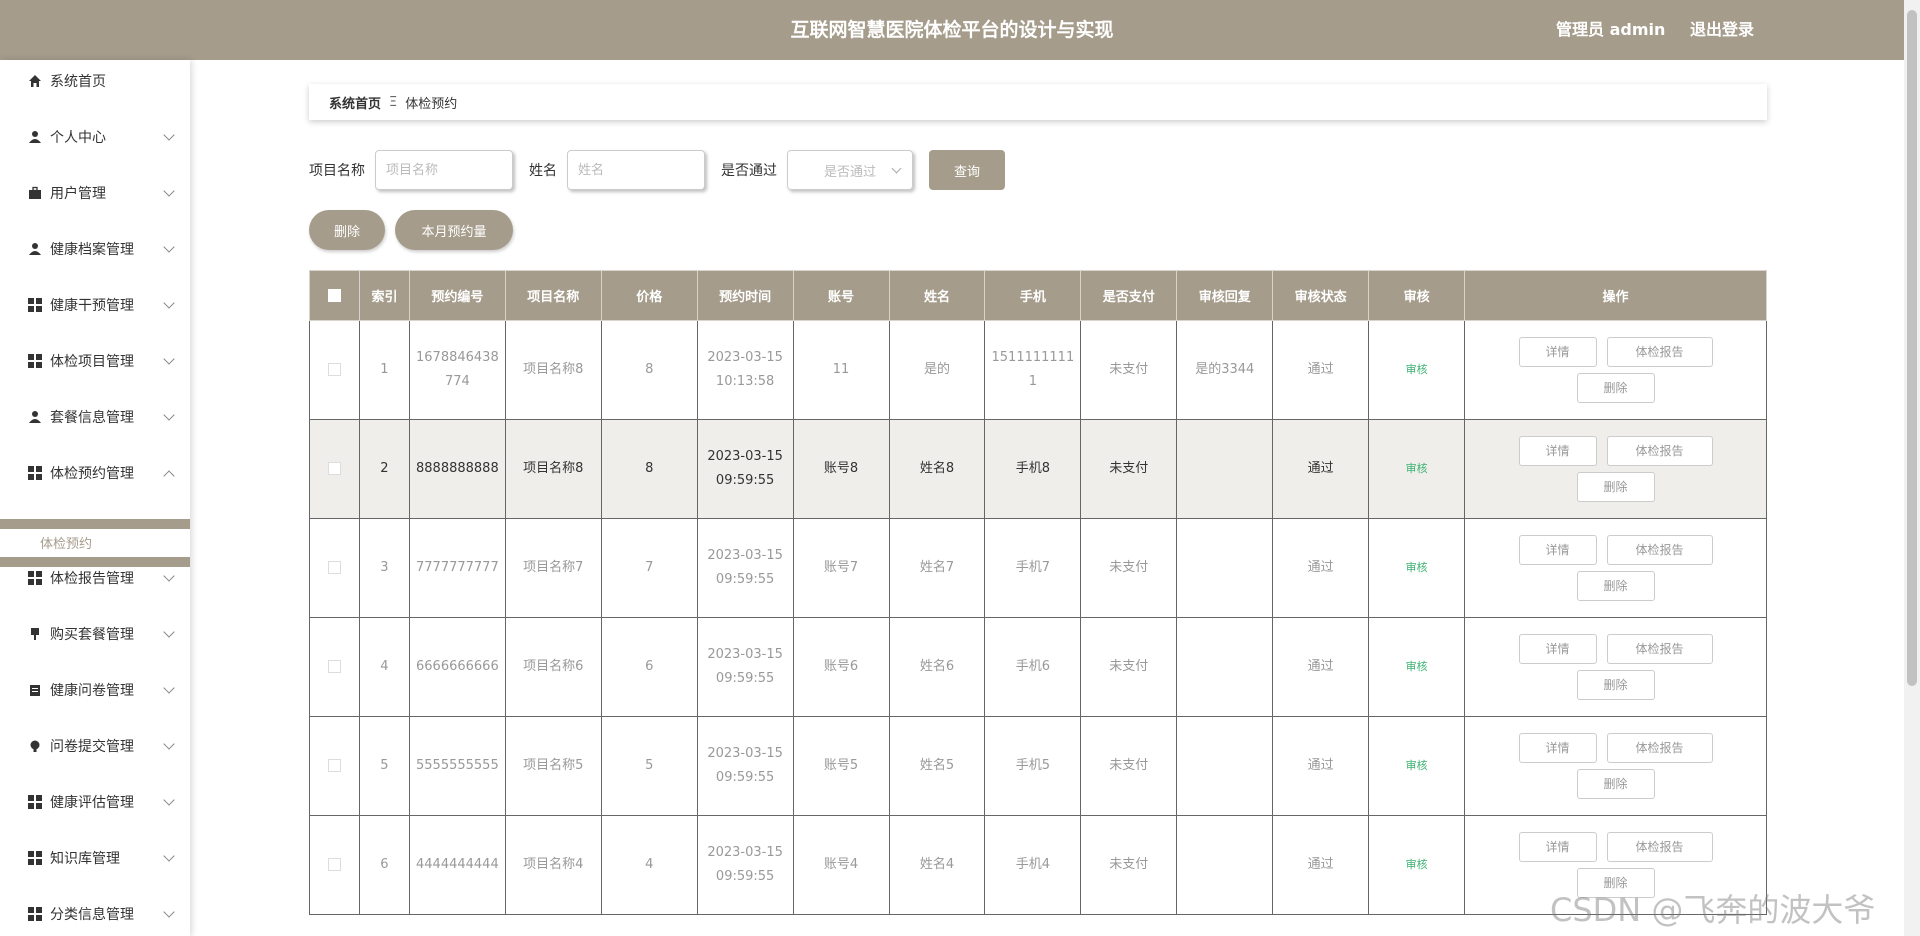 The image size is (1920, 936). What do you see at coordinates (431, 104) in the screenshot?
I see `breadcrumb-current: 体检预约` at bounding box center [431, 104].